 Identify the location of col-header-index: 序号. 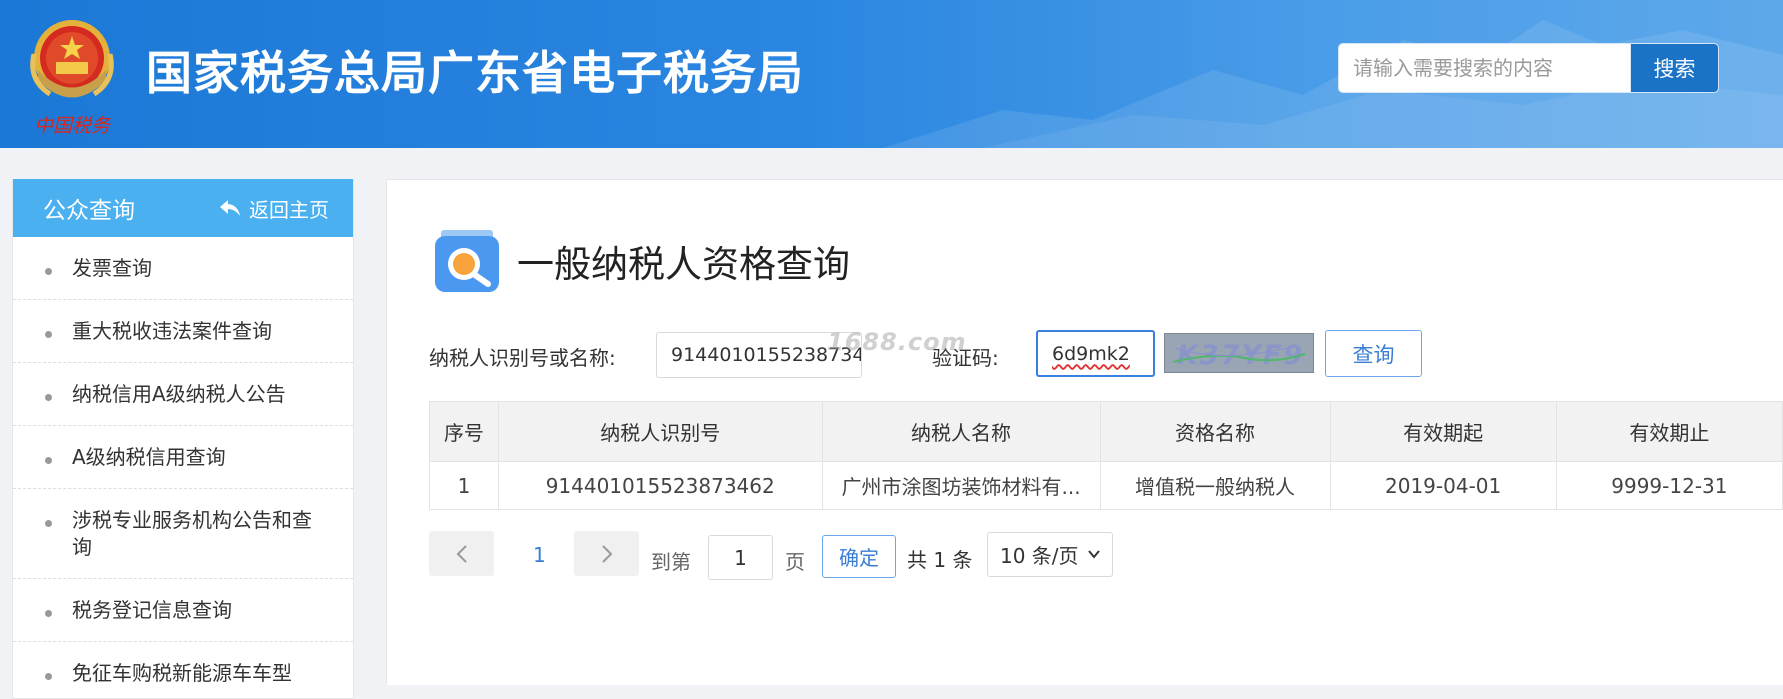
(464, 431).